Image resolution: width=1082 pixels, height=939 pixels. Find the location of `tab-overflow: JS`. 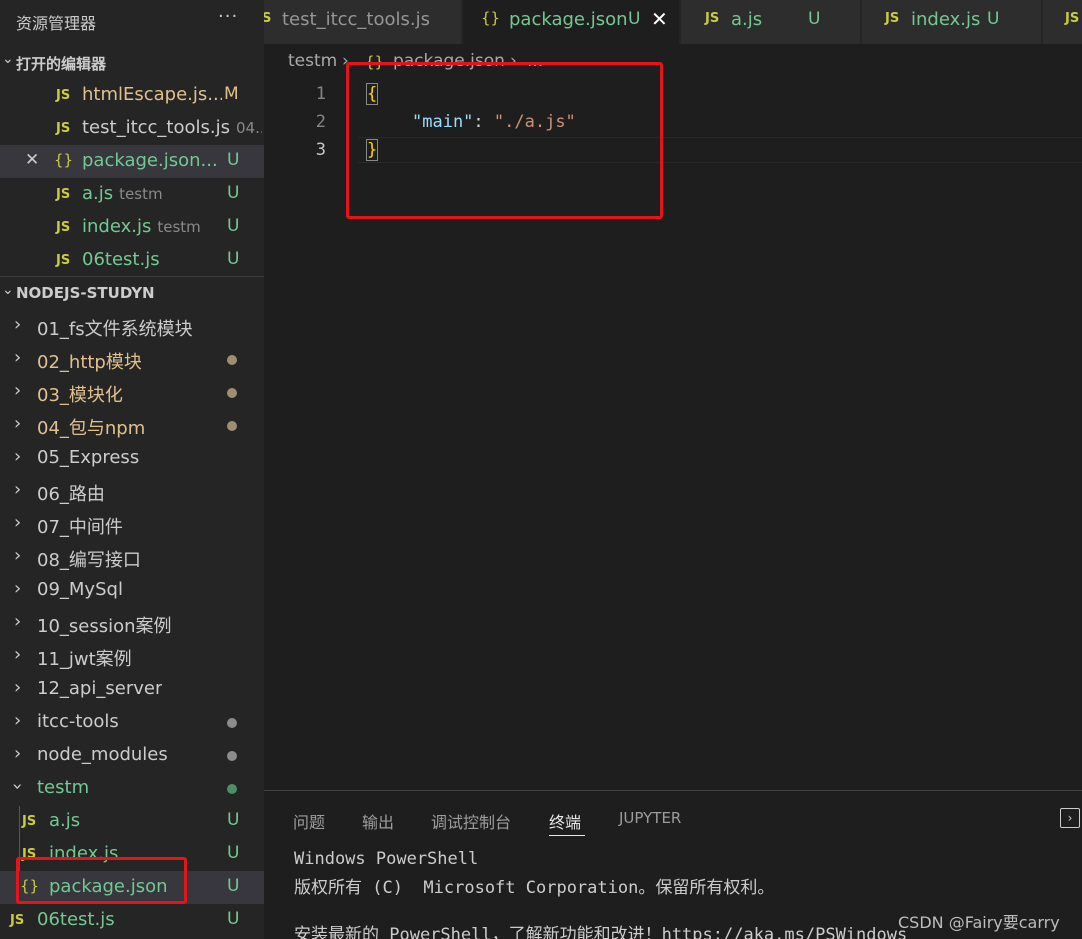

tab-overflow: JS is located at coordinates (1062, 22).